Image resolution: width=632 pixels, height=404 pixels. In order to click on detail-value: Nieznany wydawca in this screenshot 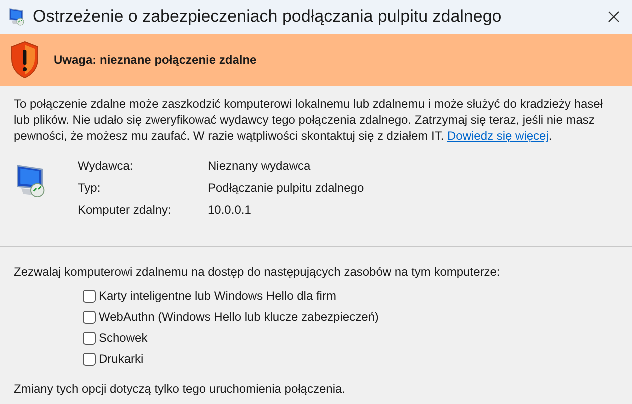, I will do `click(260, 166)`.